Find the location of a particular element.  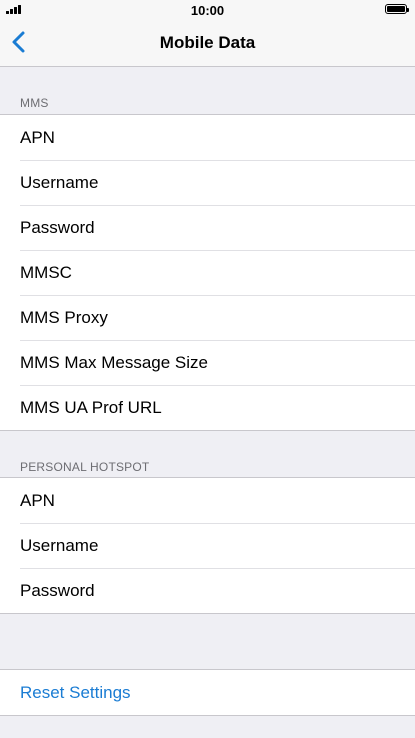

mms-ua-prof-url-row: MMS UA Prof URL is located at coordinates (207, 407).